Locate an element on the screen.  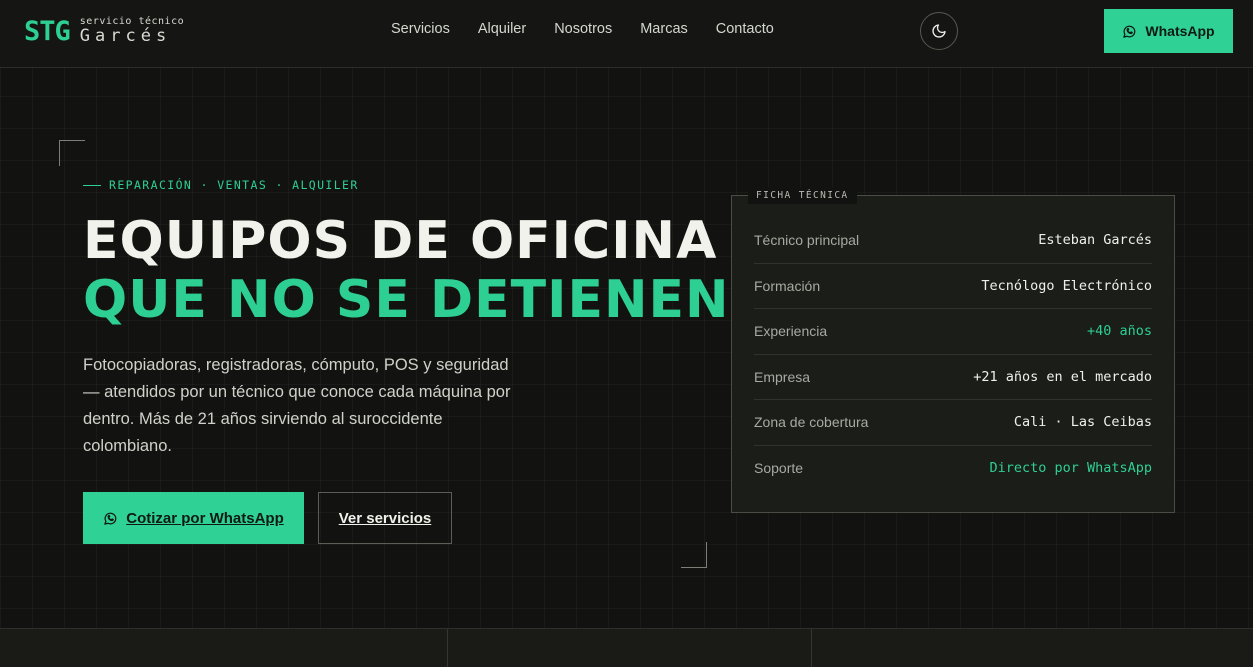
row-value: Cali · Las Ceibas is located at coordinates (1082, 422).